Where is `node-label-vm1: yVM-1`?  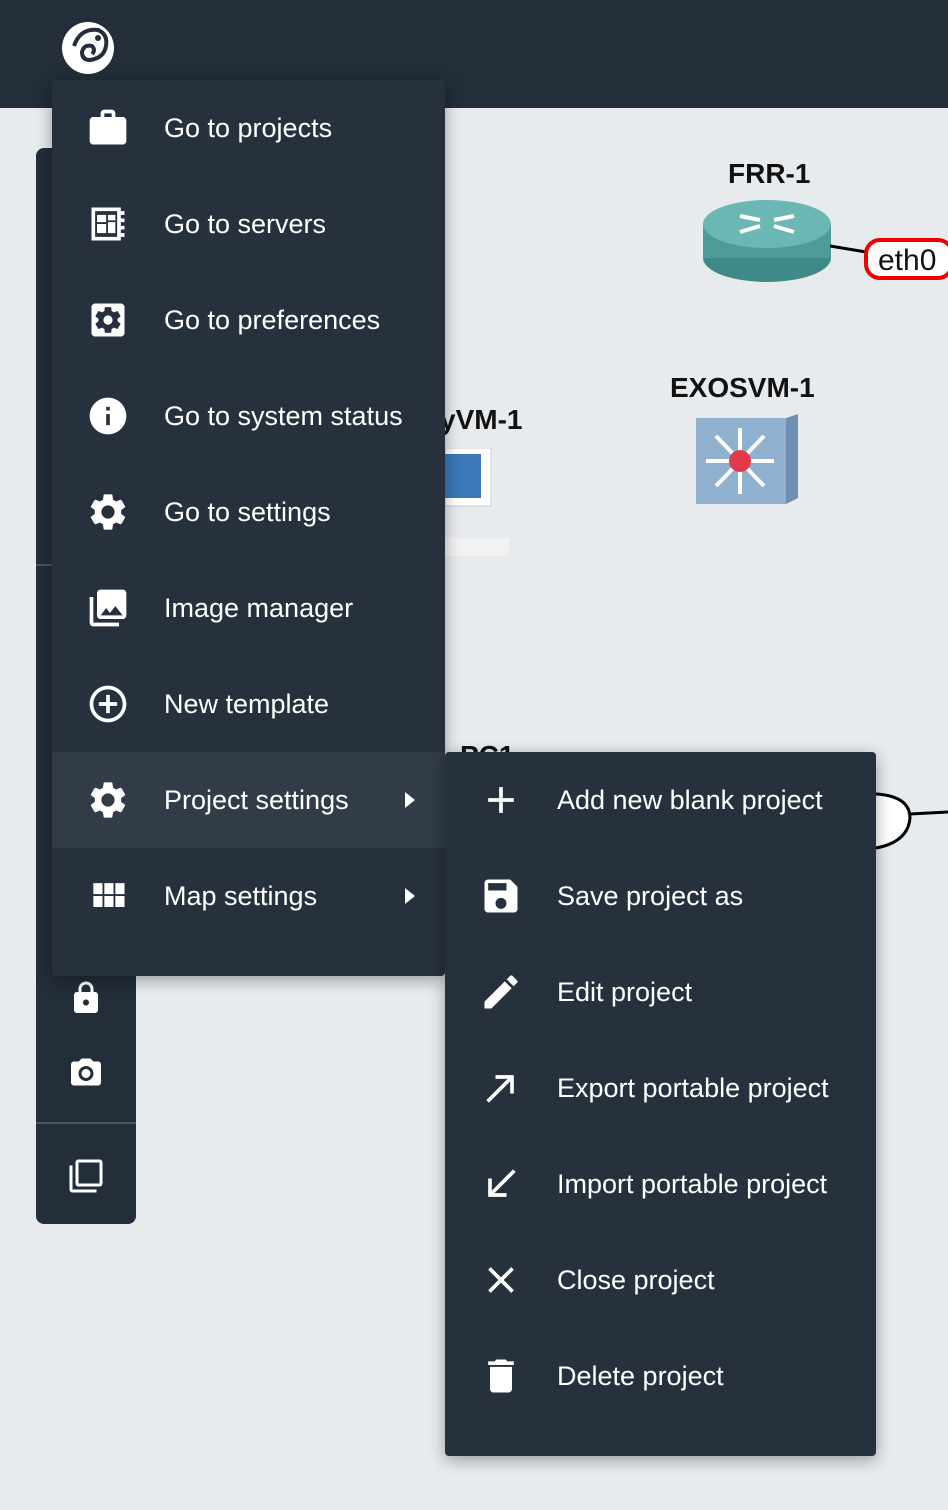
node-label-vm1: yVM-1 is located at coordinates (481, 419).